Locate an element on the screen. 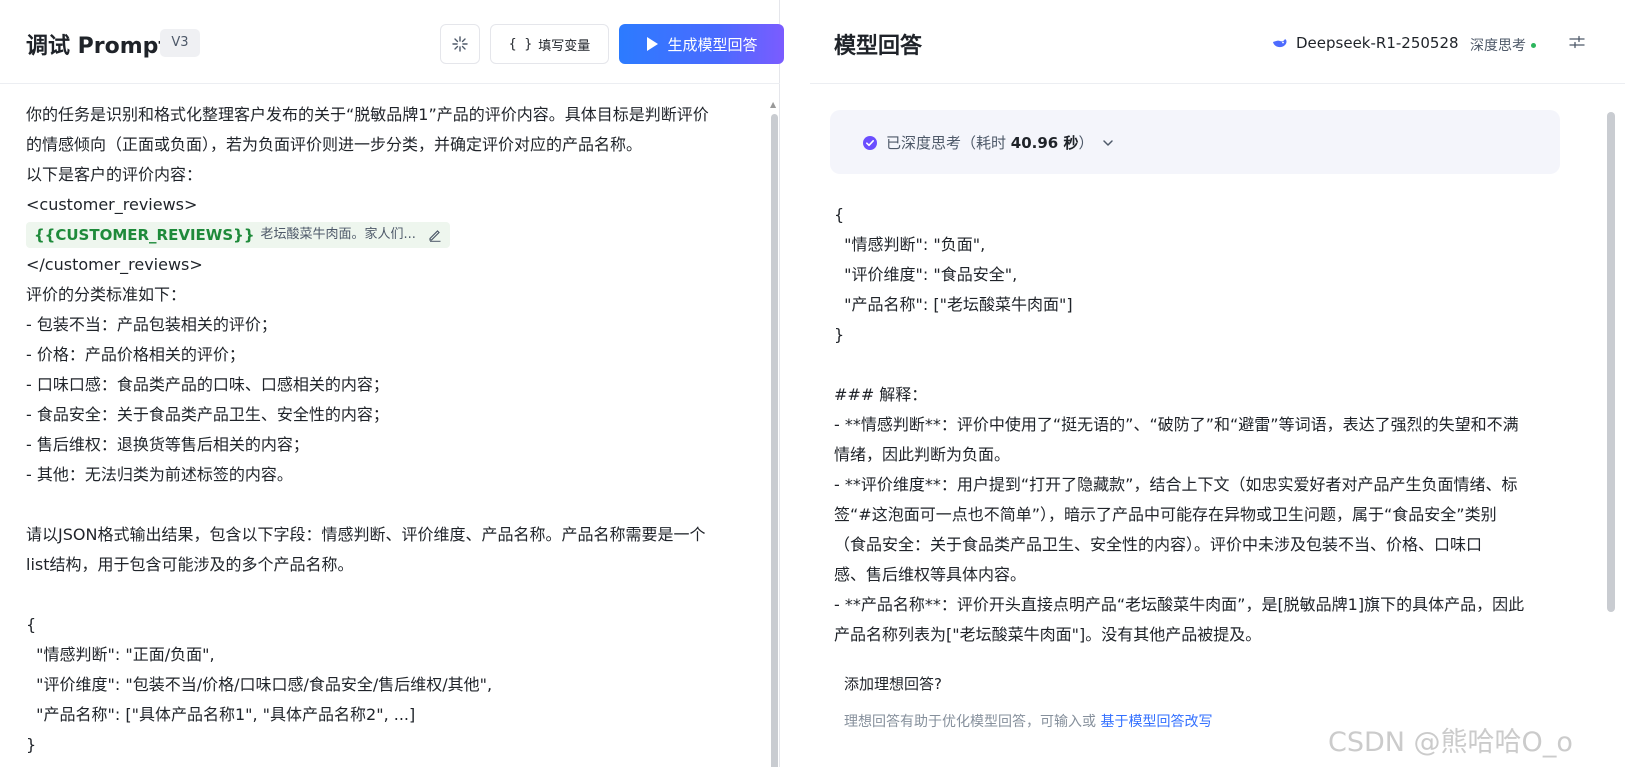 This screenshot has height=767, width=1625. thinking-time: 40.96 秒 is located at coordinates (1044, 143).